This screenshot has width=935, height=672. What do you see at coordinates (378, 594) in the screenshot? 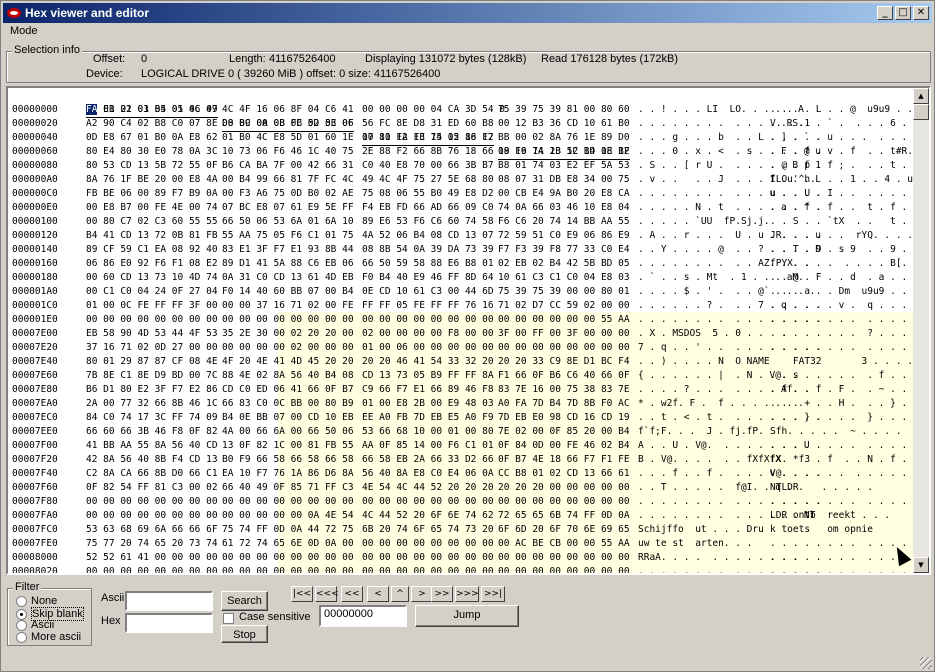
I see `nav-back-button: <` at bounding box center [378, 594].